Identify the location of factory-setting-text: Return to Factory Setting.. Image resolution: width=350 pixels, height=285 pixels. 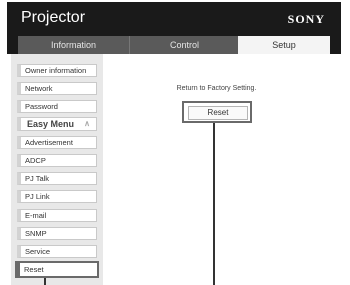
(216, 88).